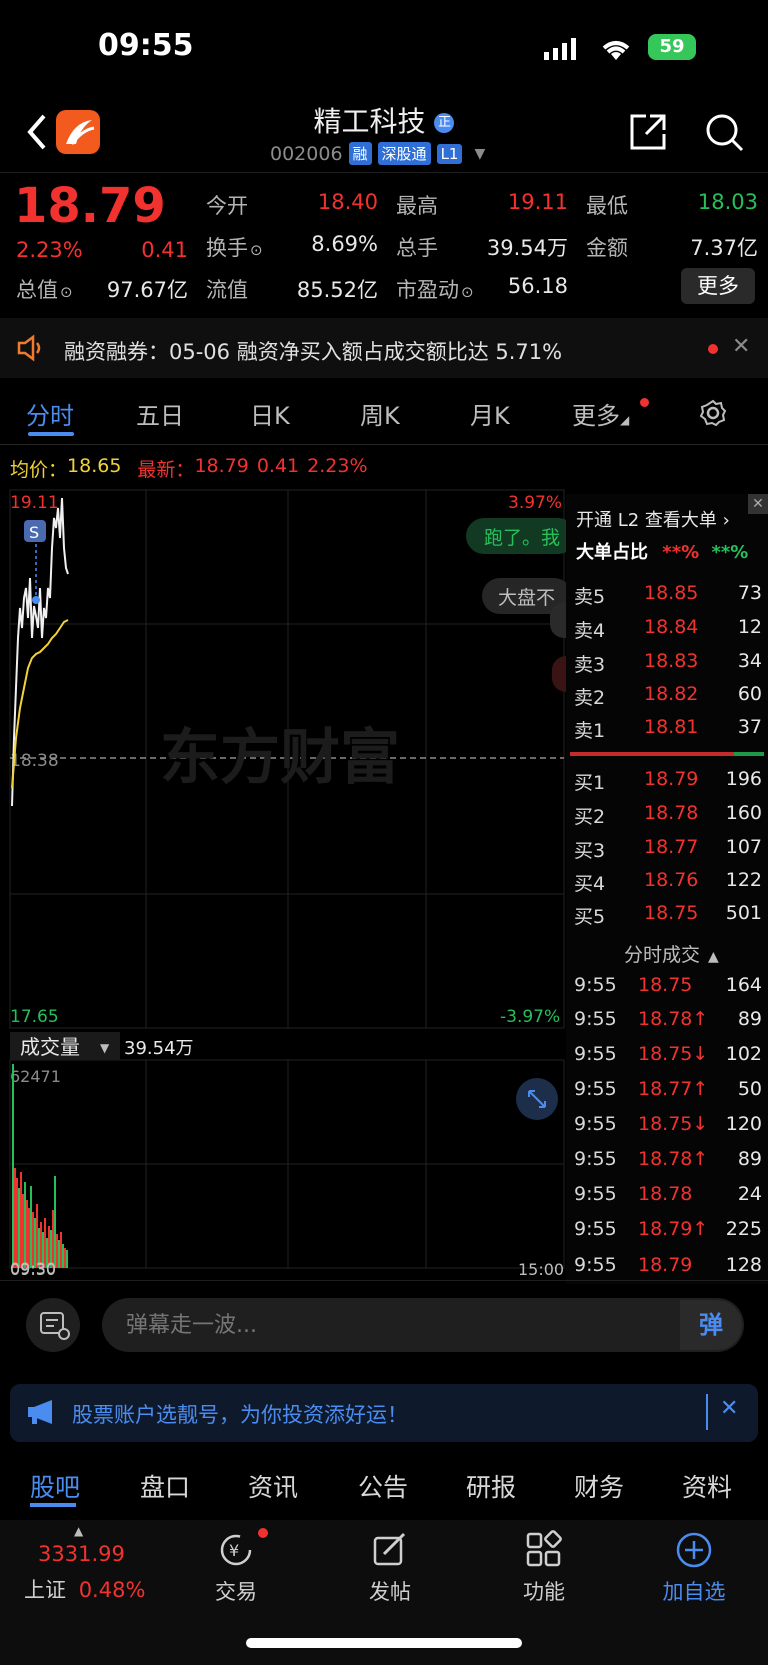 The width and height of the screenshot is (768, 1665). Describe the element at coordinates (347, 202) in the screenshot. I see `open-value: 18.40` at that location.